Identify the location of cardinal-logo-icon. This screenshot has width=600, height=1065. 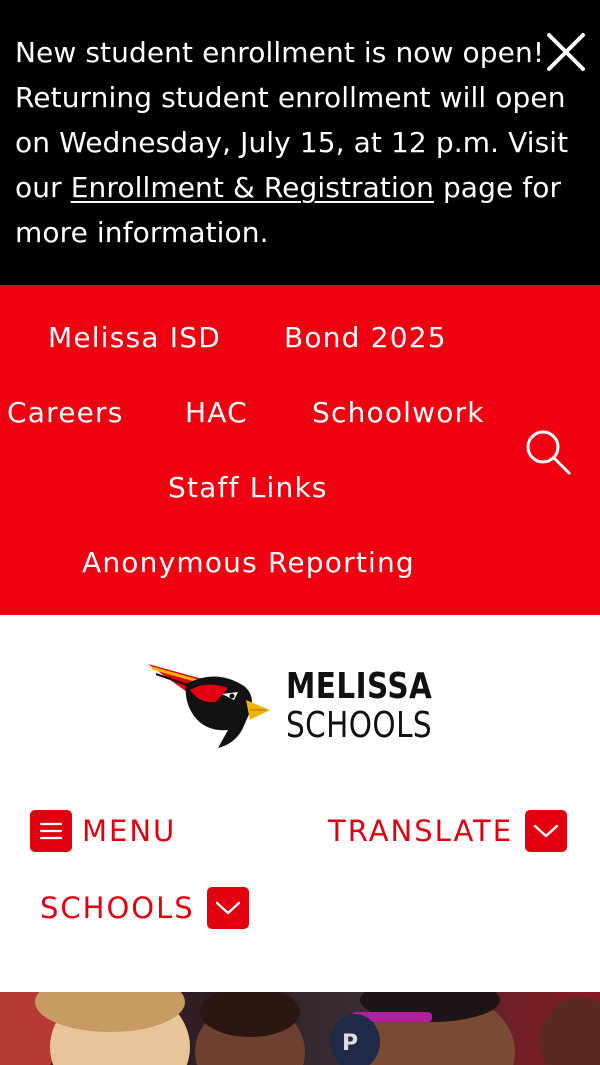
(209, 706).